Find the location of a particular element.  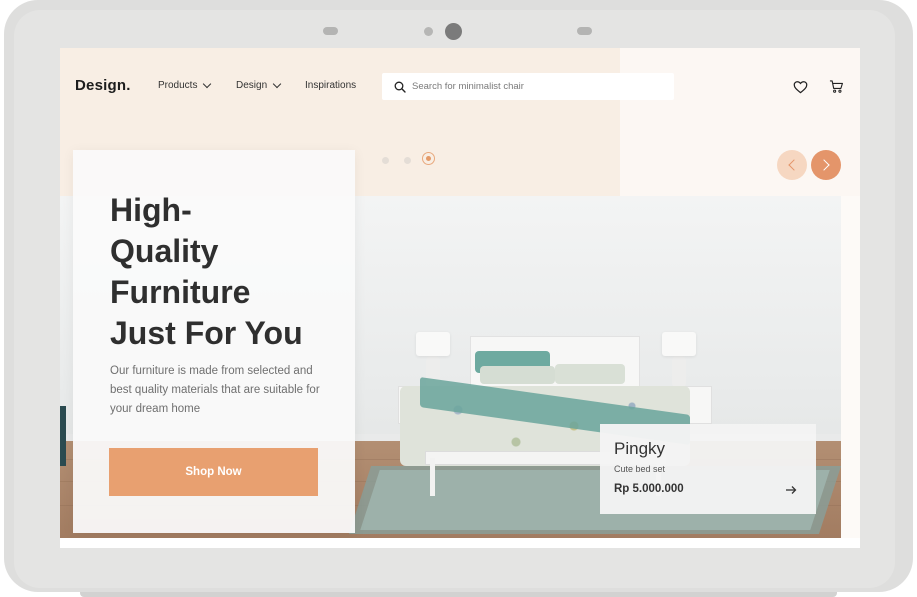

carousel-dot-active is located at coordinates (428, 158).